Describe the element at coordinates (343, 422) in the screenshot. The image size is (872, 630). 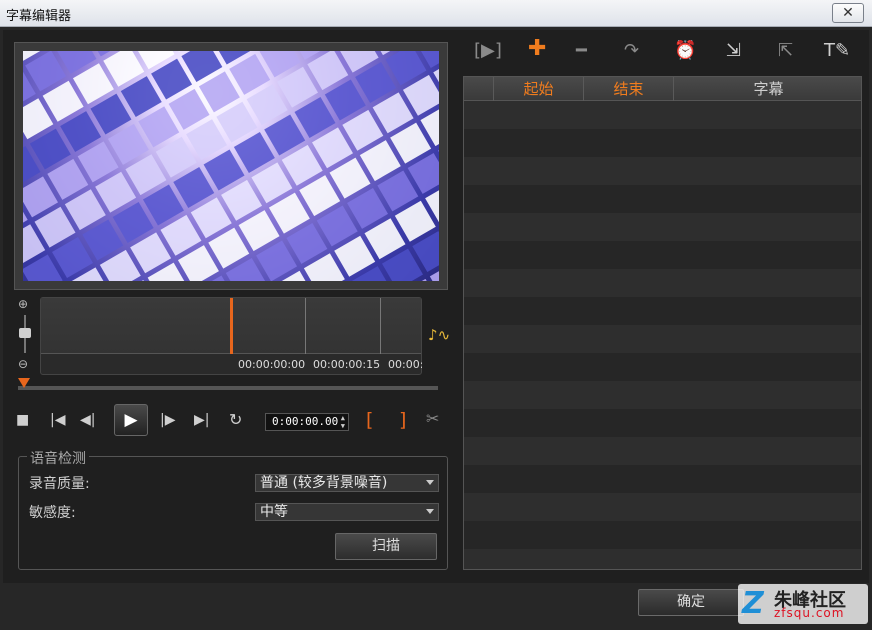
I see `timecode-spinner-icon: ▲ ▼` at that location.